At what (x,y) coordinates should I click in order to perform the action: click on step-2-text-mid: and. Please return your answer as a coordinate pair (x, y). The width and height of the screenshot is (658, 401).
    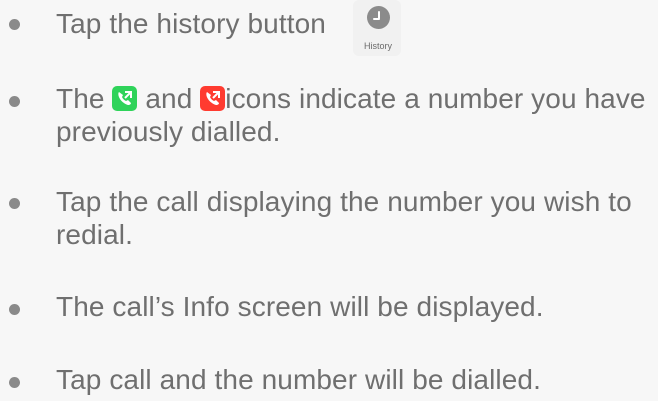
    Looking at the image, I should click on (169, 98).